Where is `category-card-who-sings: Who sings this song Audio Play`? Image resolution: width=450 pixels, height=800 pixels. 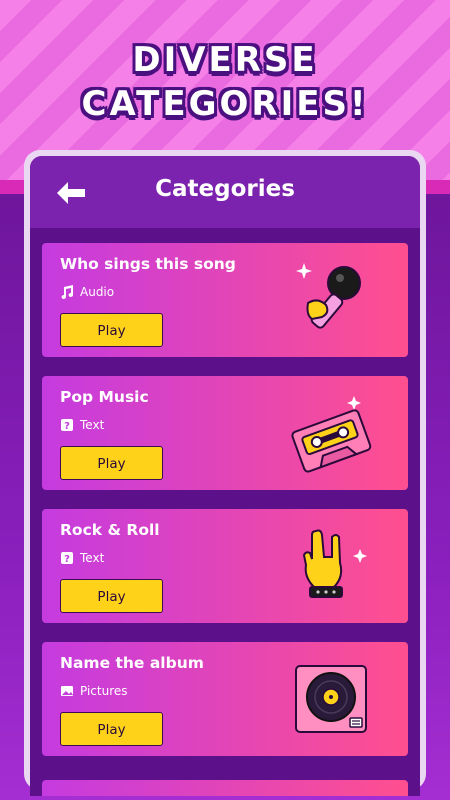
category-card-who-sings: Who sings this song Audio Play is located at coordinates (225, 300).